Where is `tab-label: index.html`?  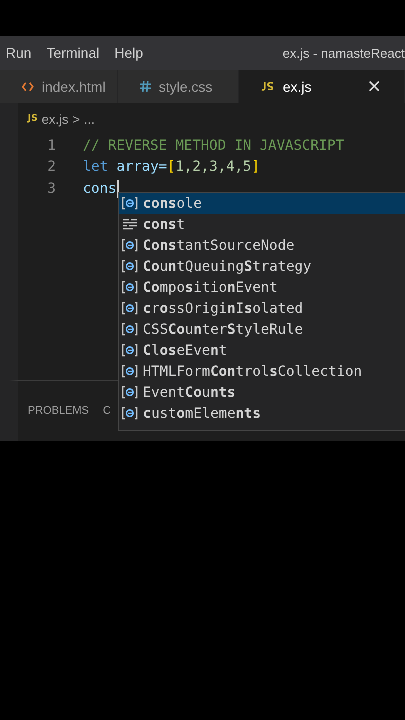 tab-label: index.html is located at coordinates (74, 86).